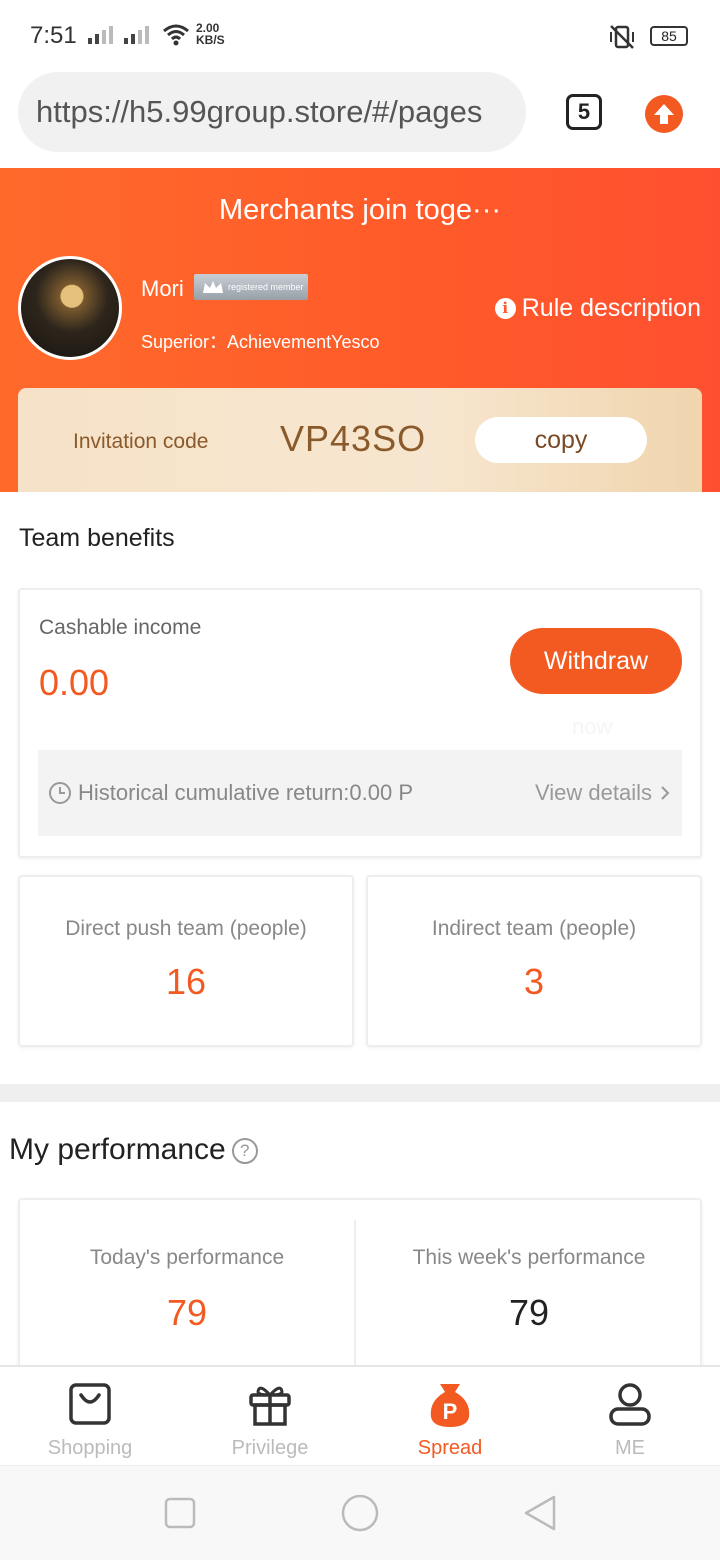 Image resolution: width=720 pixels, height=1560 pixels. Describe the element at coordinates (162, 288) in the screenshot. I see `user-name: Mori` at that location.